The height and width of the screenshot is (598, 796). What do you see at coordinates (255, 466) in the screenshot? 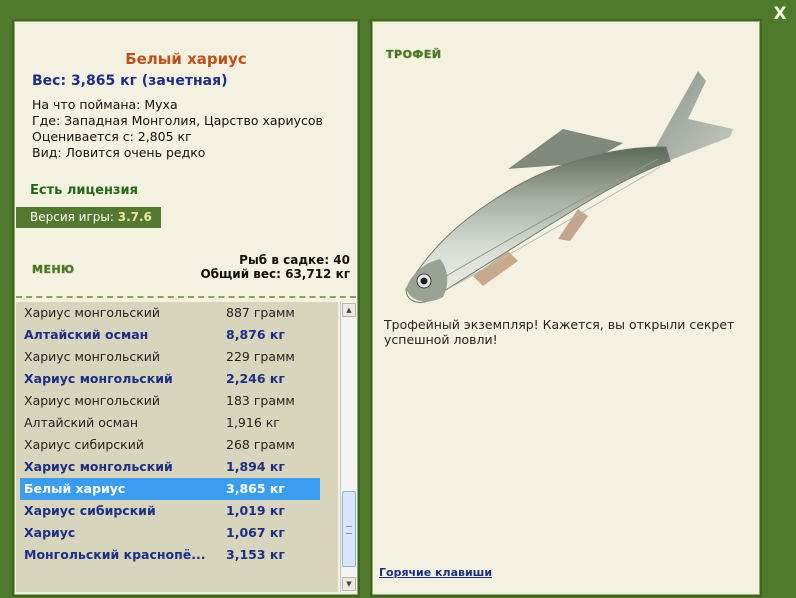
I see `catch-fish-weight: 1,894 кг` at bounding box center [255, 466].